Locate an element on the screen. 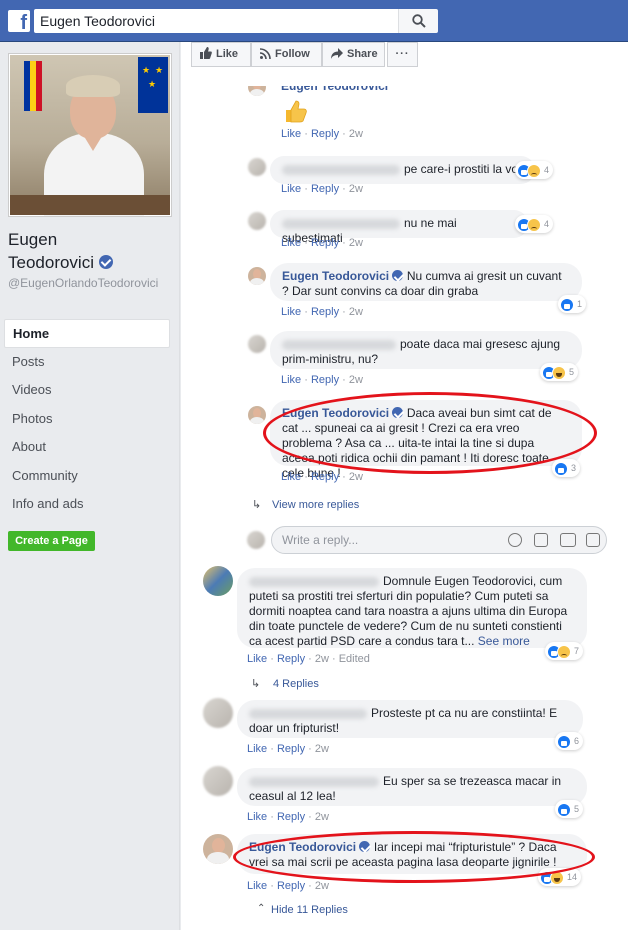 Image resolution: width=628 pixels, height=930 pixels. thumbs-up-sticker-icon is located at coordinates (296, 111).